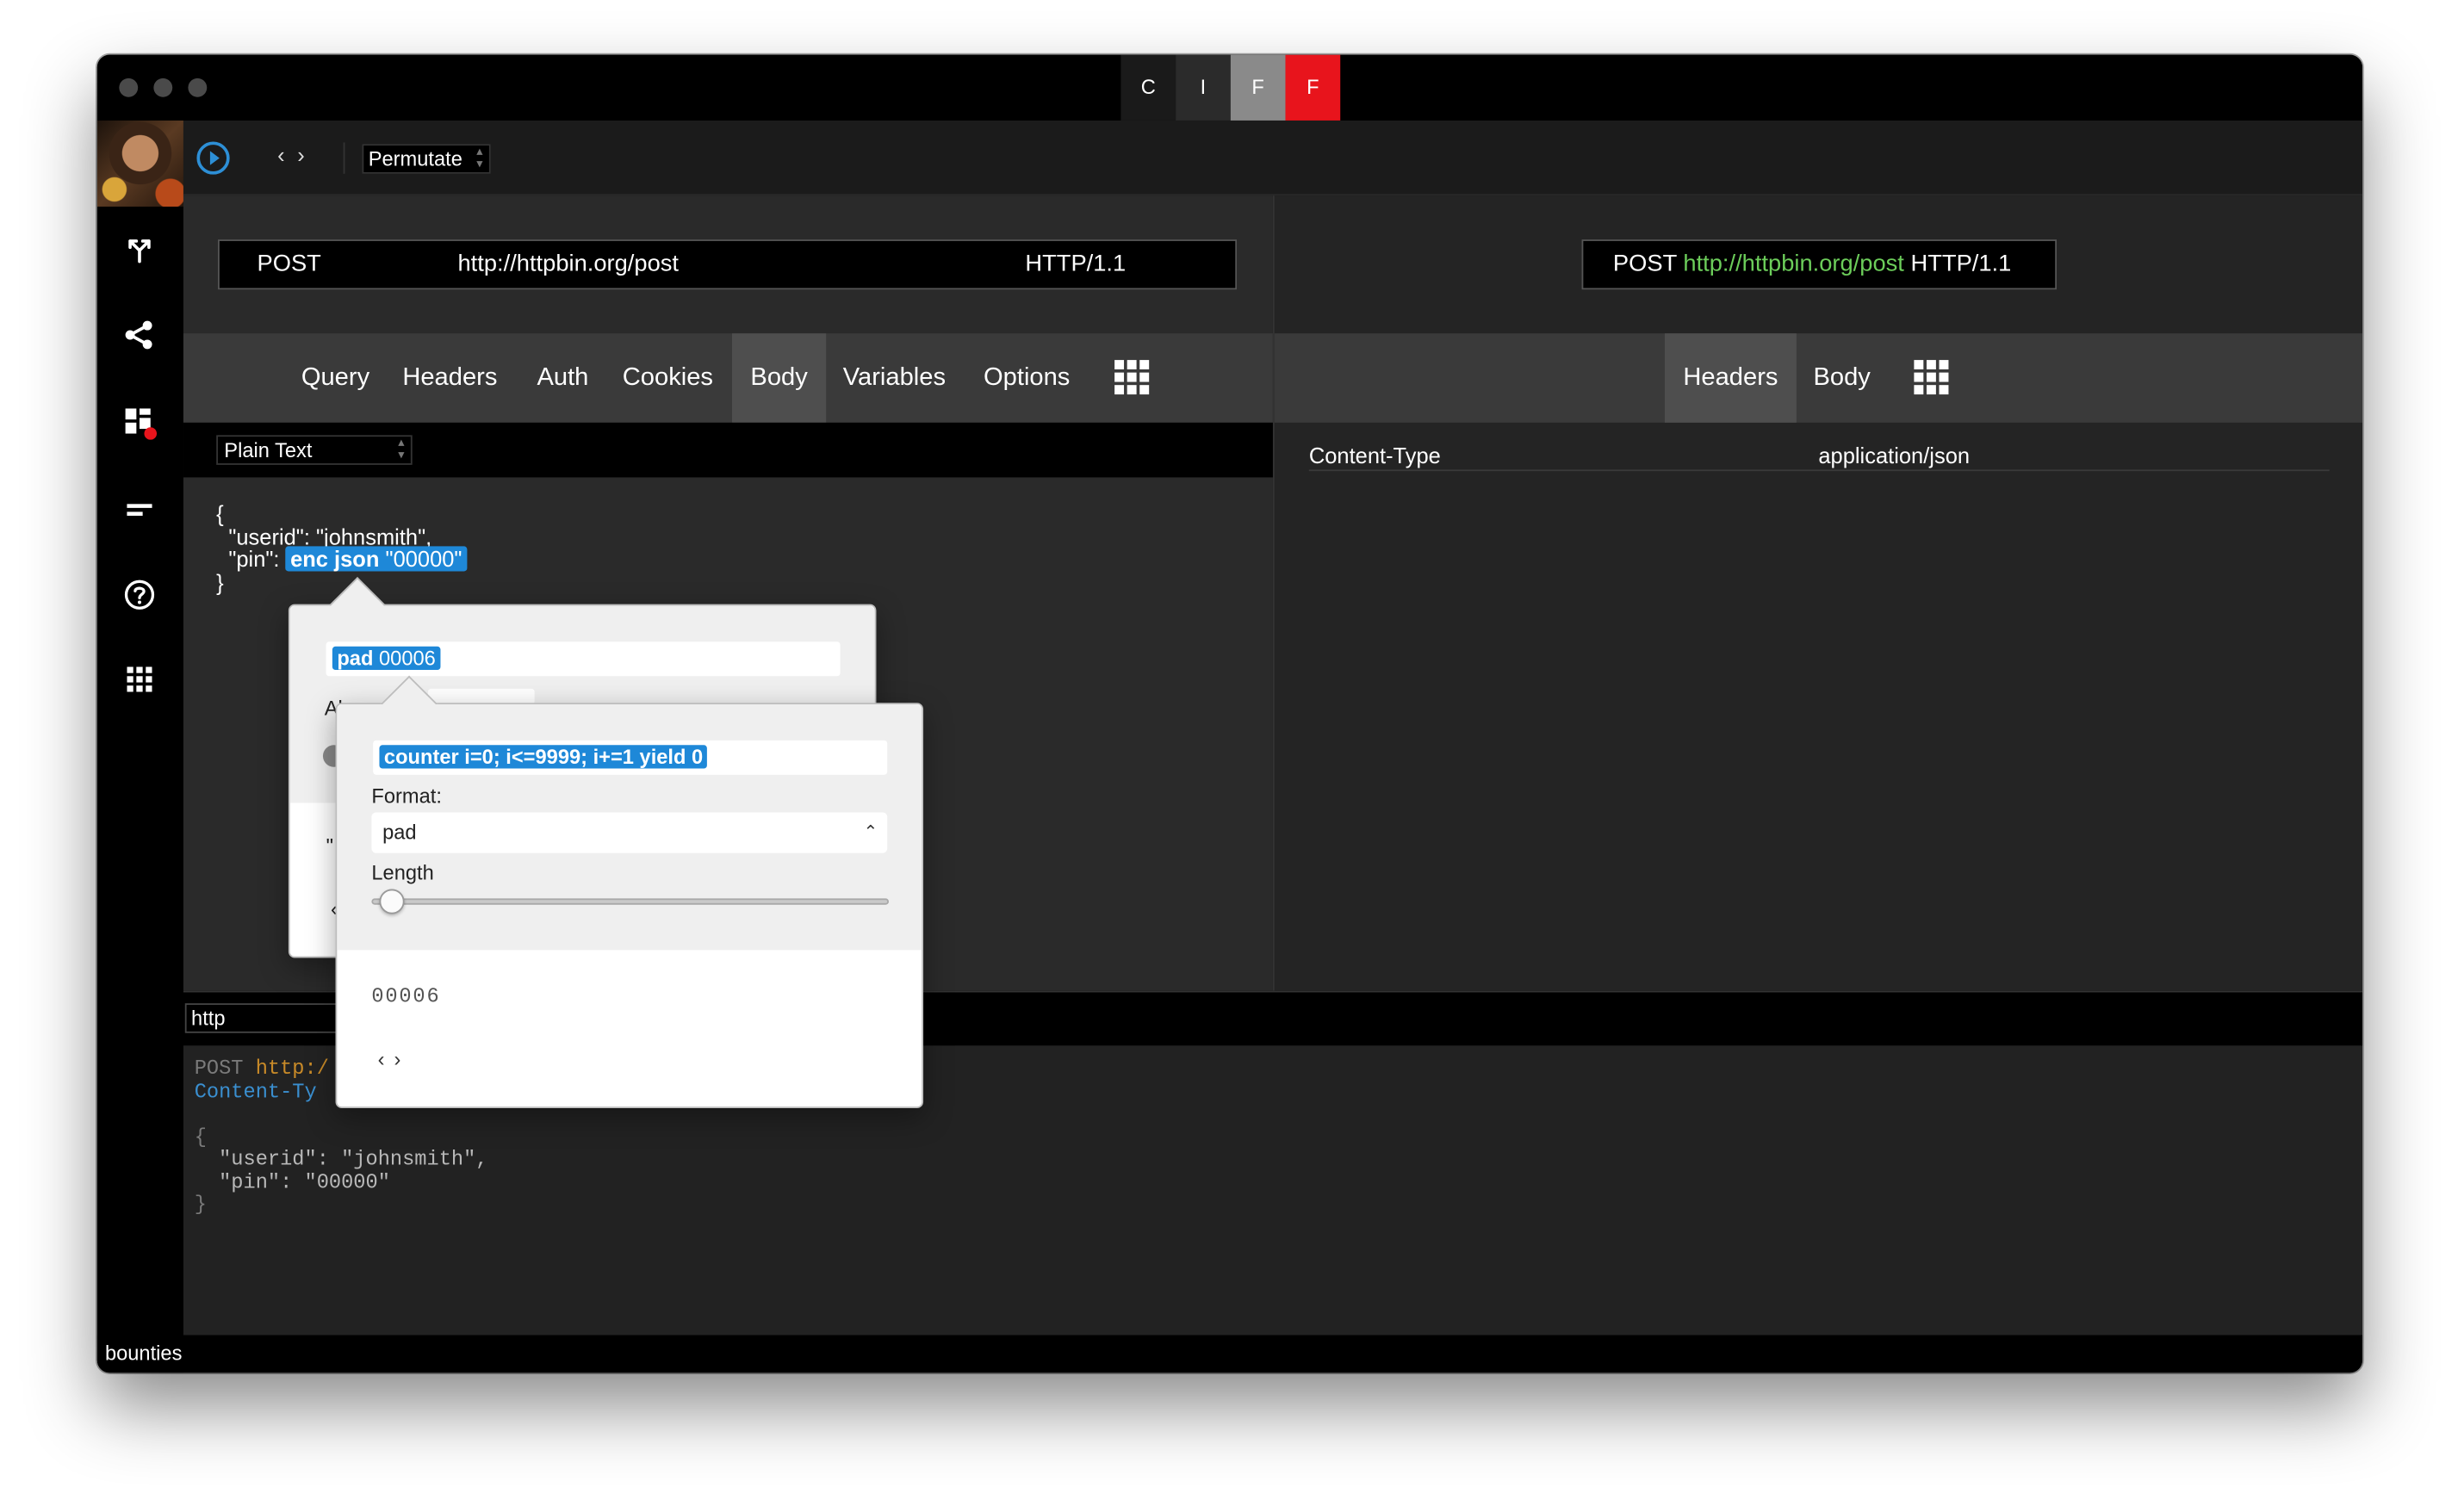  Describe the element at coordinates (289, 264) in the screenshot. I see `request-method: POST` at that location.